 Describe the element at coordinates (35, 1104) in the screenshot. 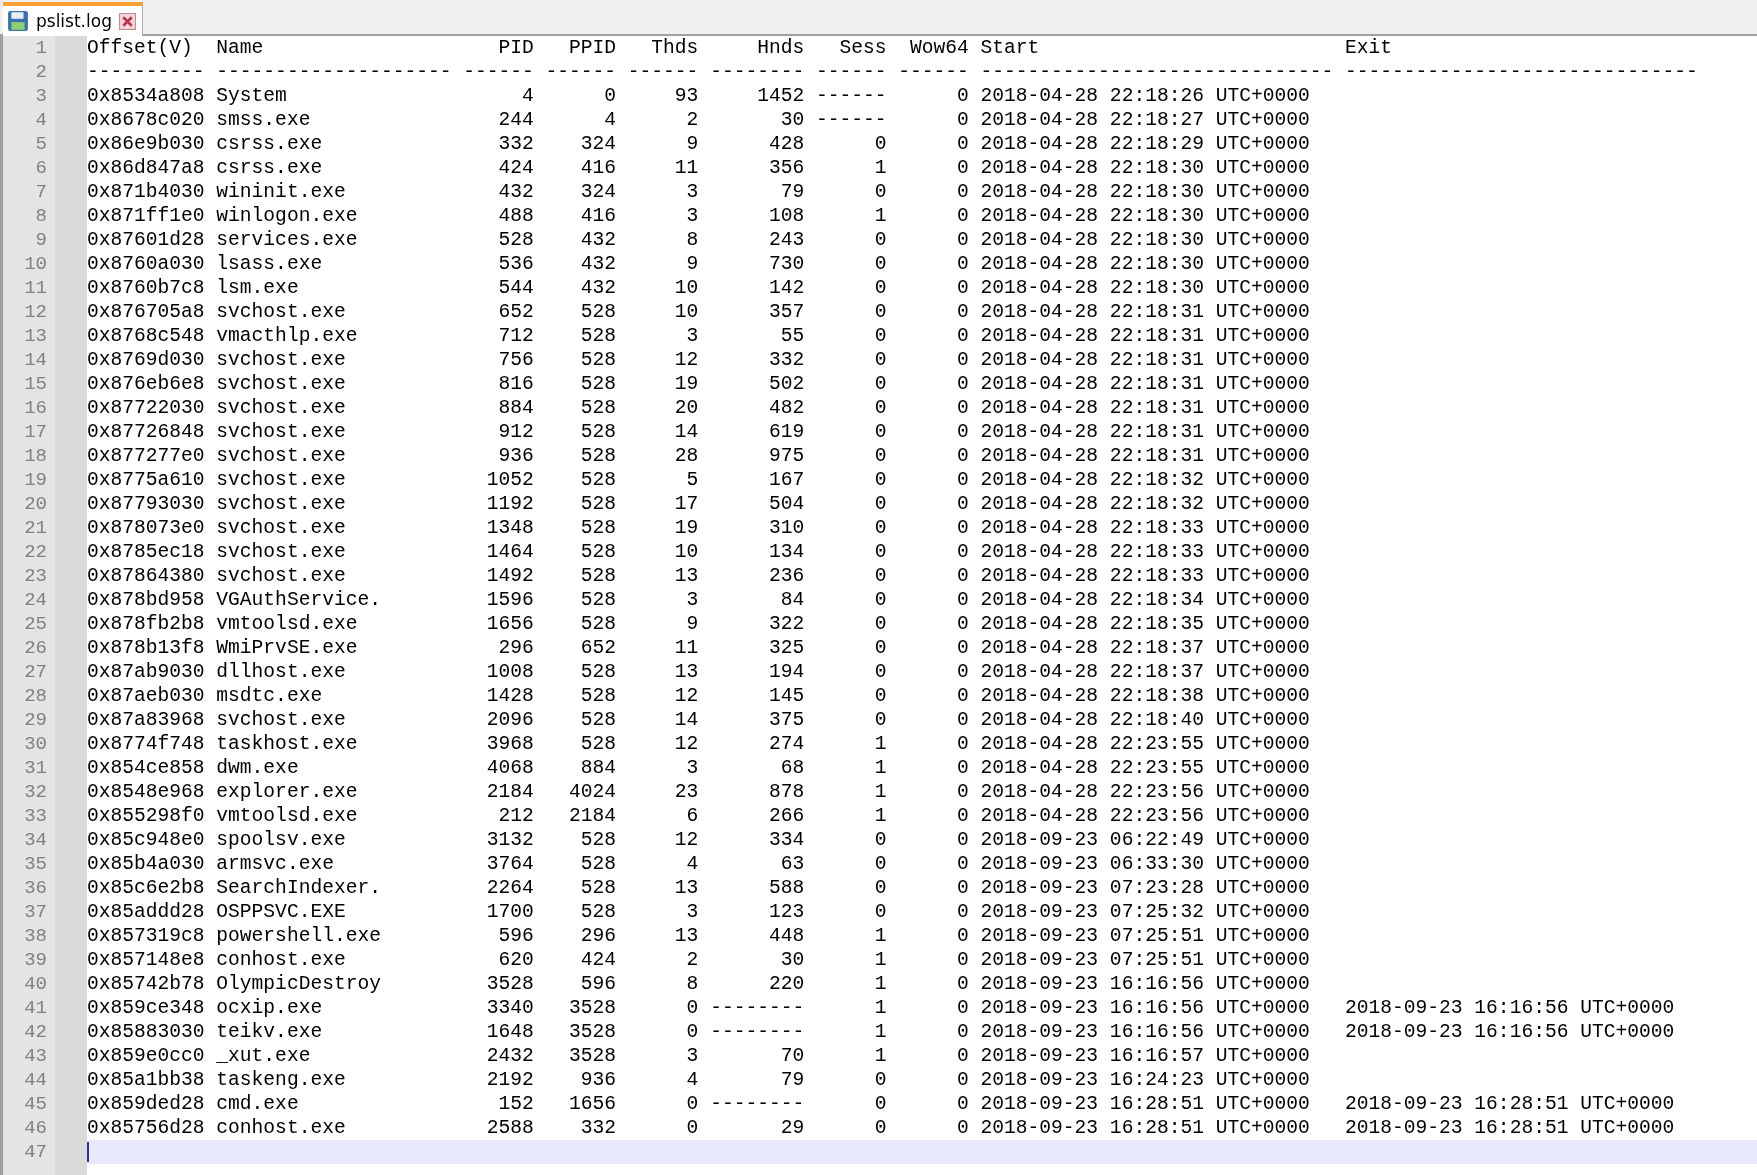

I see `line-number: 45` at that location.